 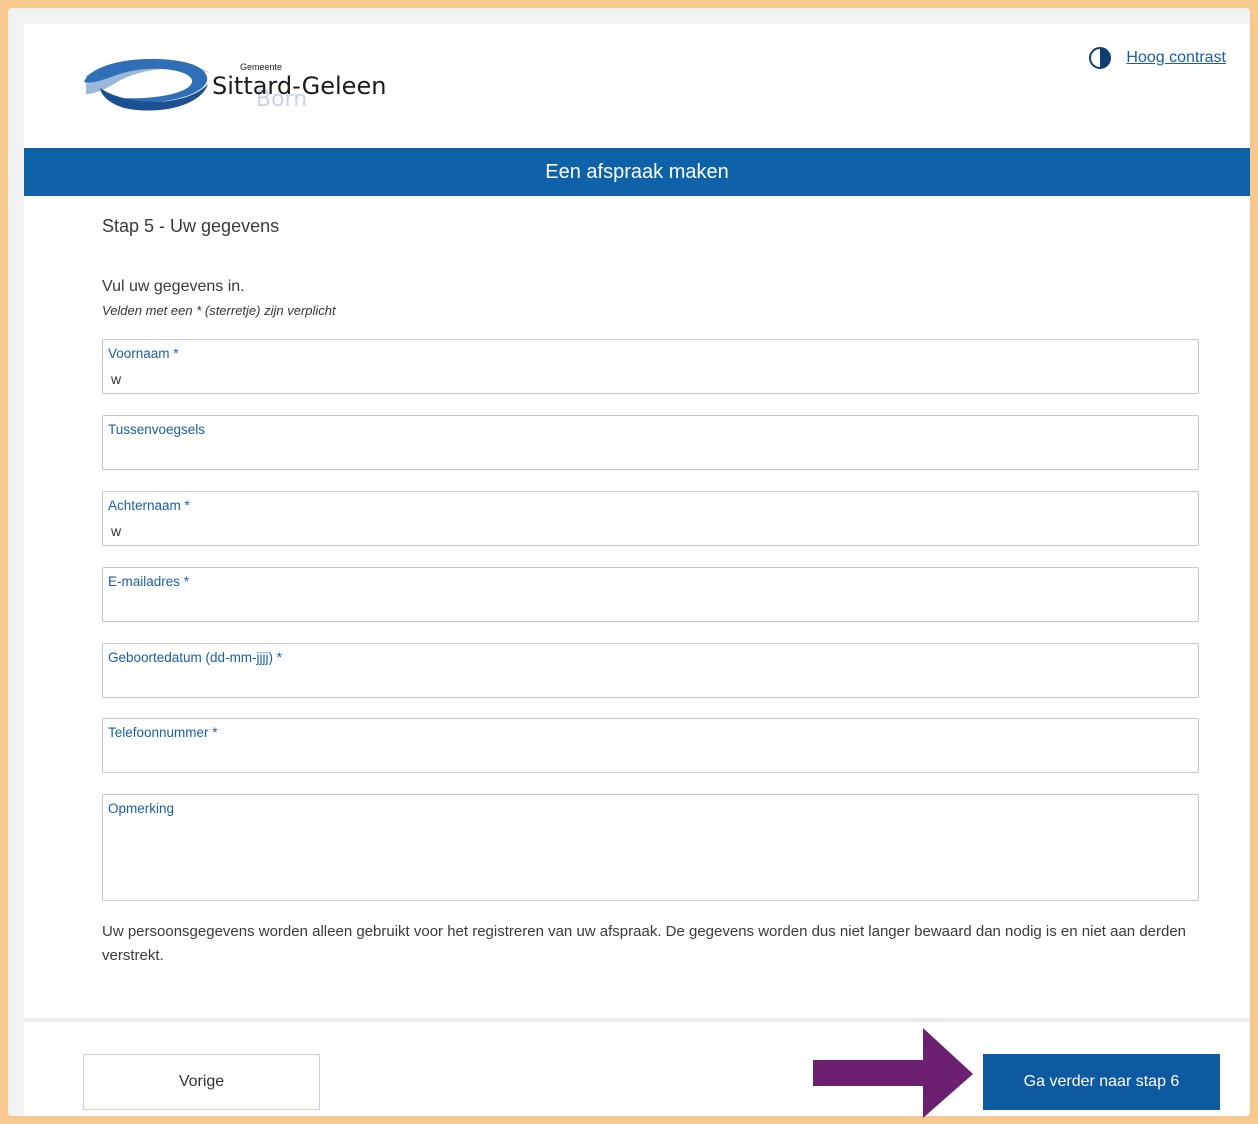 What do you see at coordinates (650, 442) in the screenshot?
I see `infix-field: Tussenvoegsels` at bounding box center [650, 442].